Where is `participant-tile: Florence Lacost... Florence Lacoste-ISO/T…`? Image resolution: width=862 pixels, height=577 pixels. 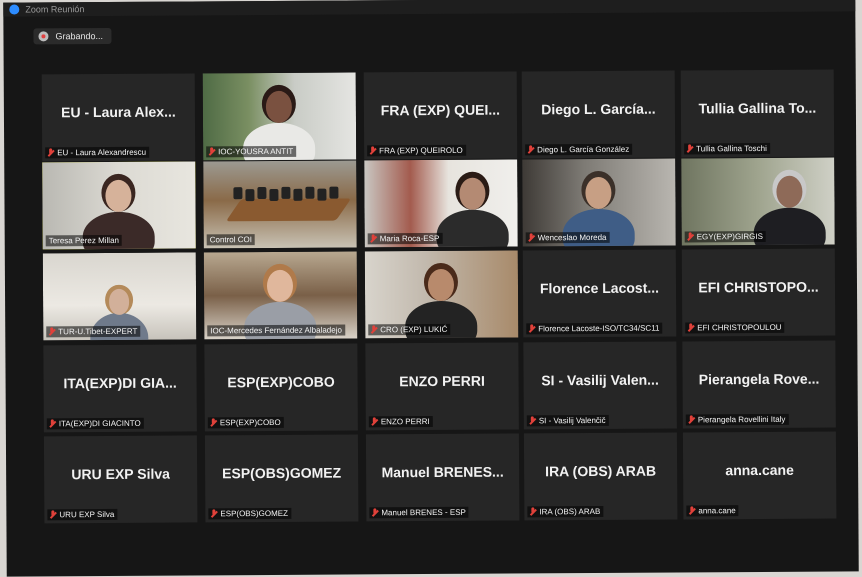
participant-tile: Florence Lacost... Florence Lacoste-ISO/T… is located at coordinates (599, 293).